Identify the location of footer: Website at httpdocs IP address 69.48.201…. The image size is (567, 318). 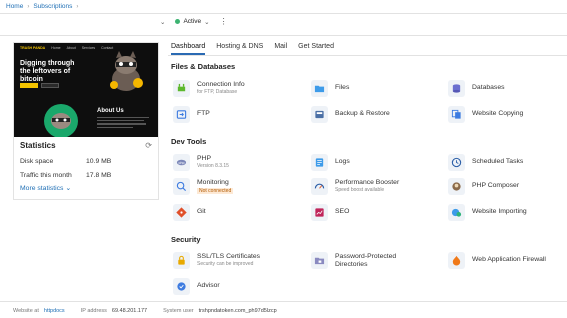
(145, 311).